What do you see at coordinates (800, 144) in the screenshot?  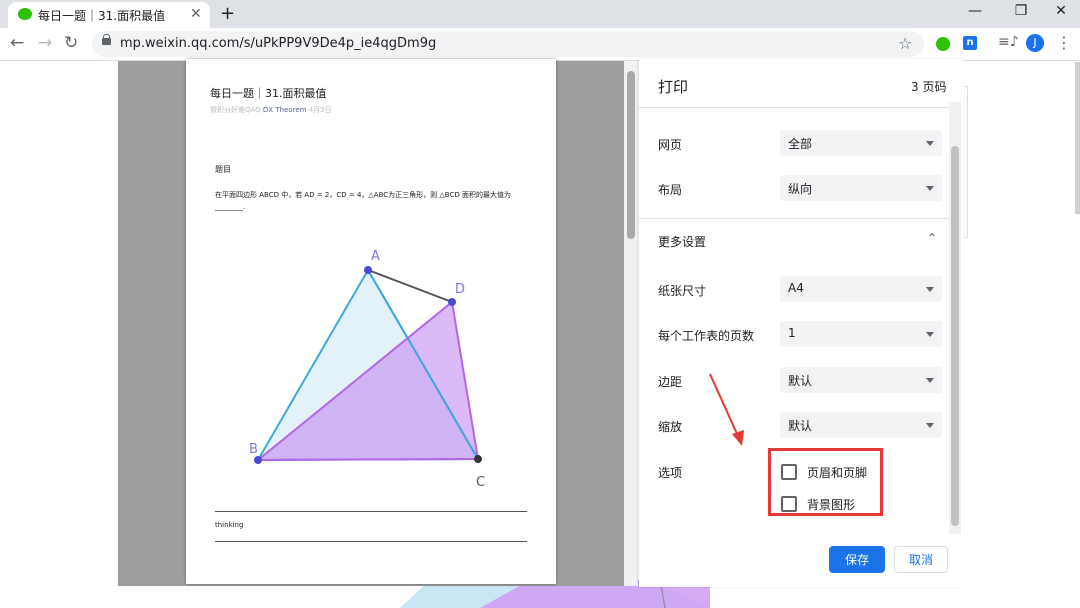 I see `pages-select-value: 全部` at bounding box center [800, 144].